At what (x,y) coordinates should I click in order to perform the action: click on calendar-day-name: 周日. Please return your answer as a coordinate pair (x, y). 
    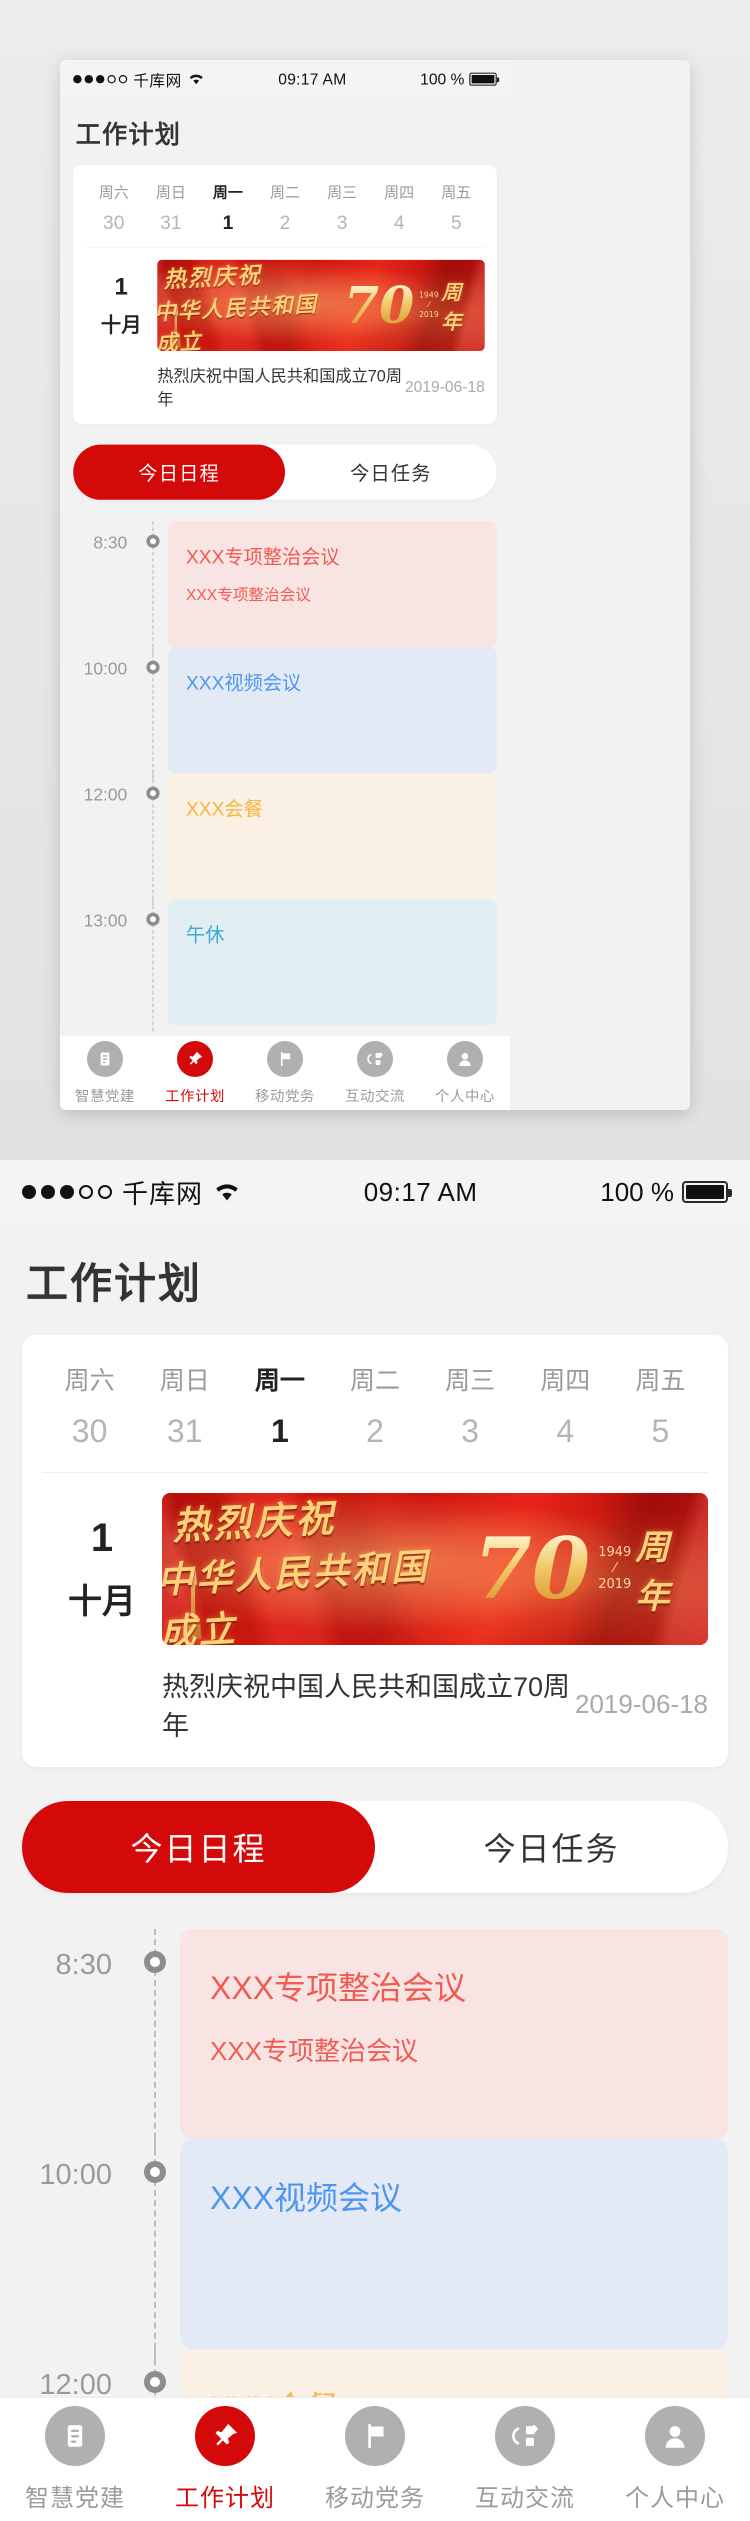
    Looking at the image, I should click on (170, 192).